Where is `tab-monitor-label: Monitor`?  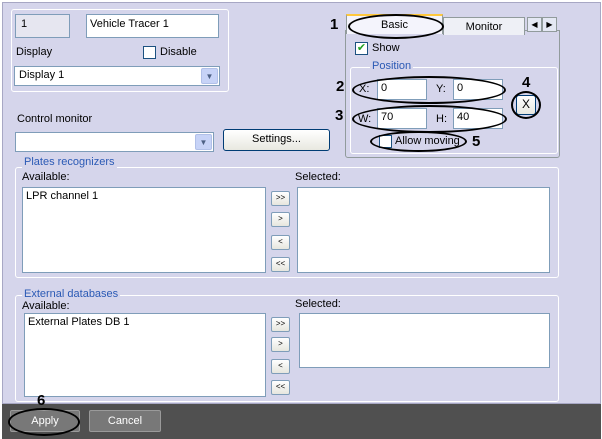 tab-monitor-label: Monitor is located at coordinates (484, 27).